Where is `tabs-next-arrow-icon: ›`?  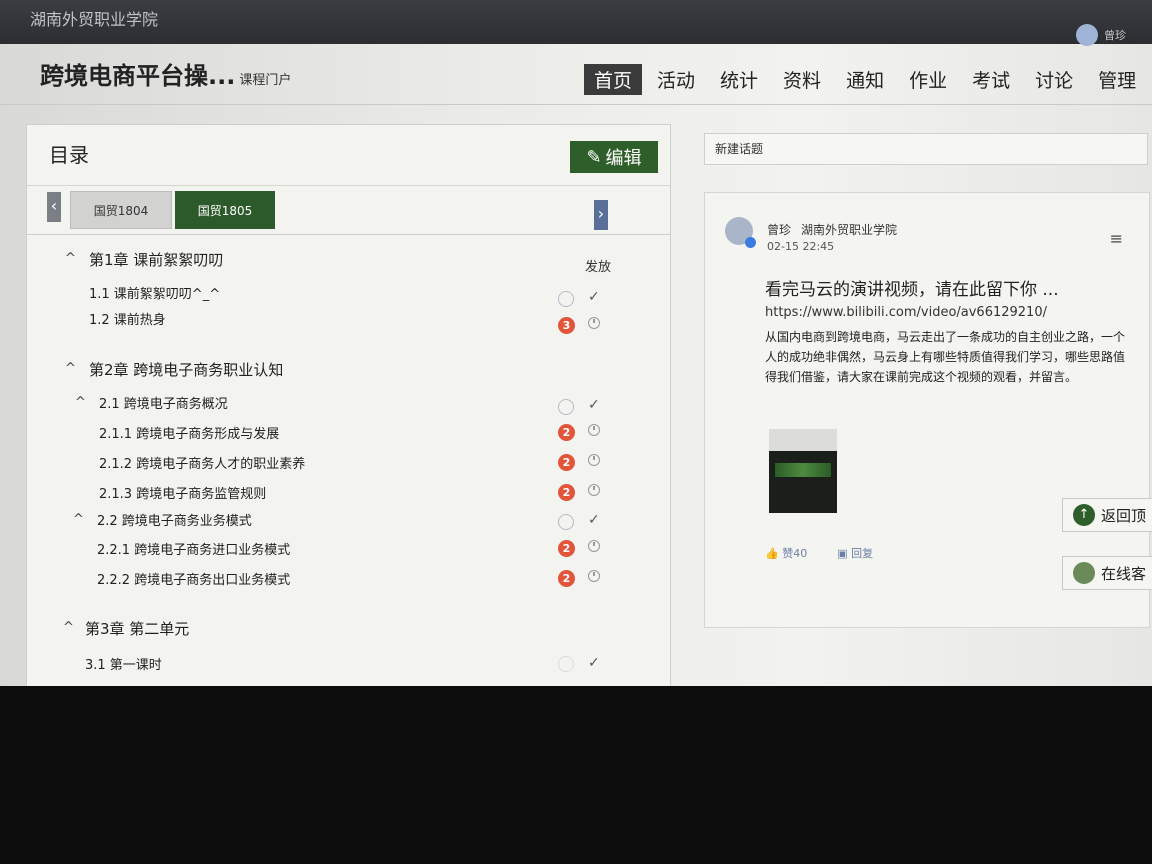
tabs-next-arrow-icon: › is located at coordinates (601, 215).